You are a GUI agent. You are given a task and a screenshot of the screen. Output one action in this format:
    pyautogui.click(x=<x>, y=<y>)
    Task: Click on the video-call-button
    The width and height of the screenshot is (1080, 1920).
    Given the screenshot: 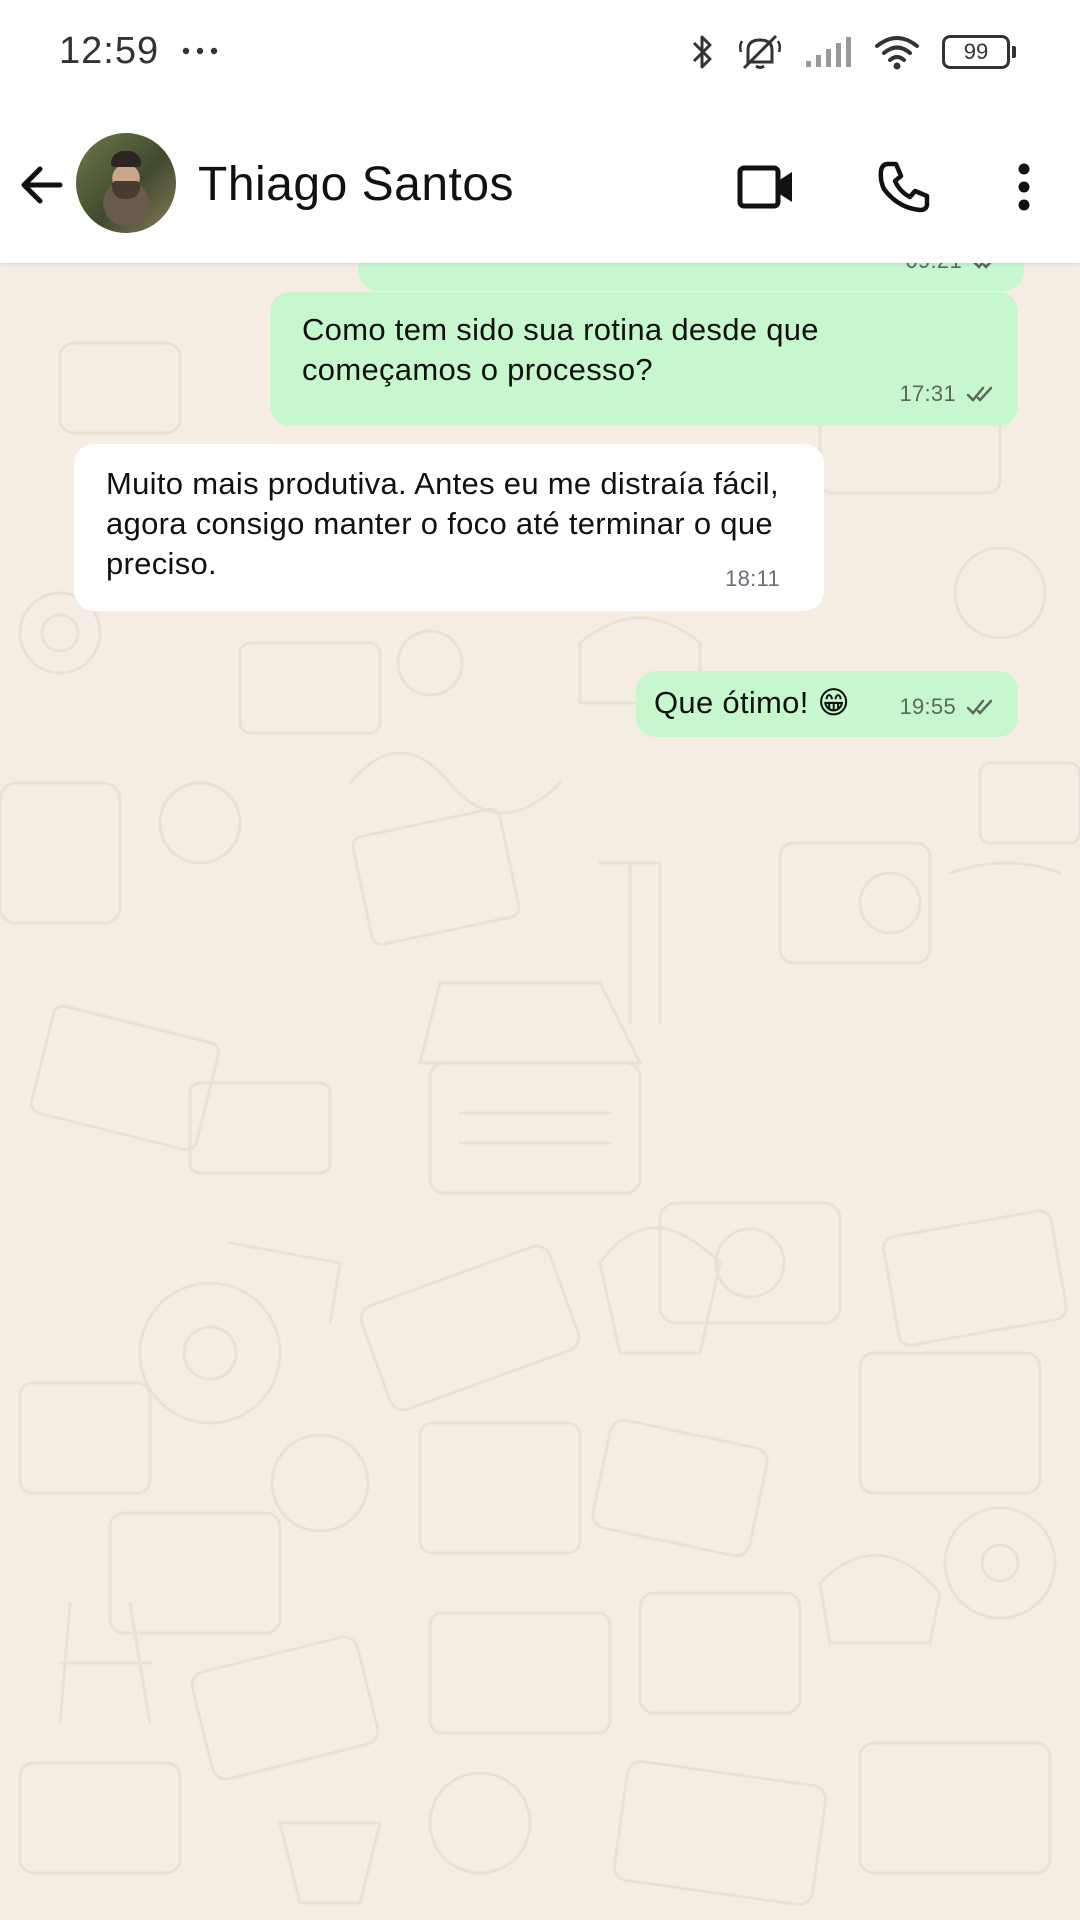 What is the action you would take?
    pyautogui.click(x=766, y=187)
    